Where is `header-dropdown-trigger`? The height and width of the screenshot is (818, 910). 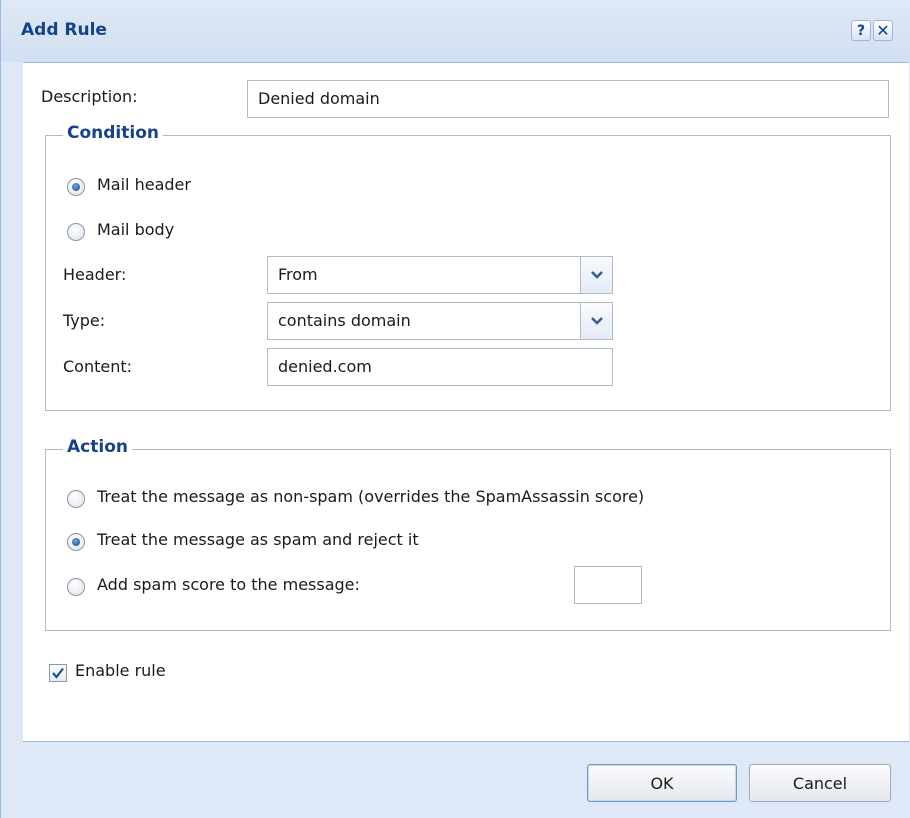 header-dropdown-trigger is located at coordinates (596, 275).